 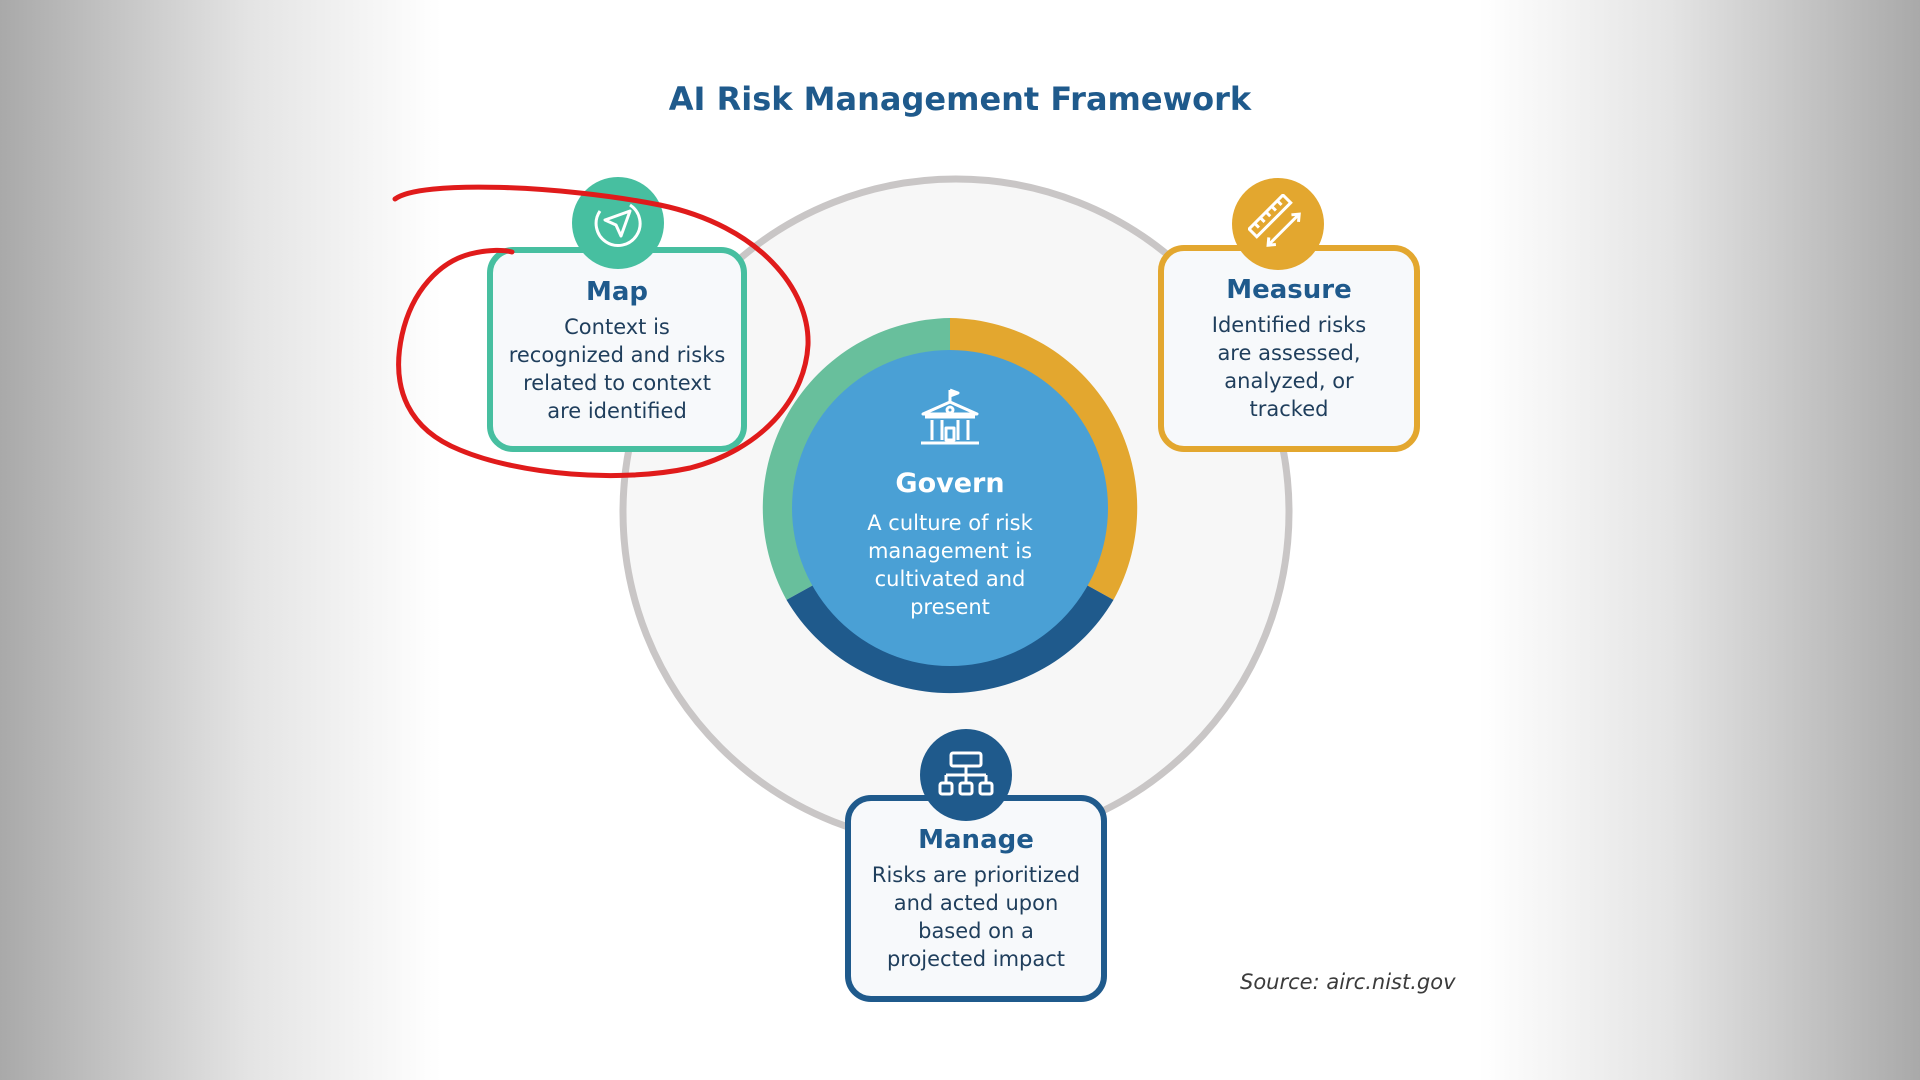 I want to click on red-annotation, so click(x=601, y=331).